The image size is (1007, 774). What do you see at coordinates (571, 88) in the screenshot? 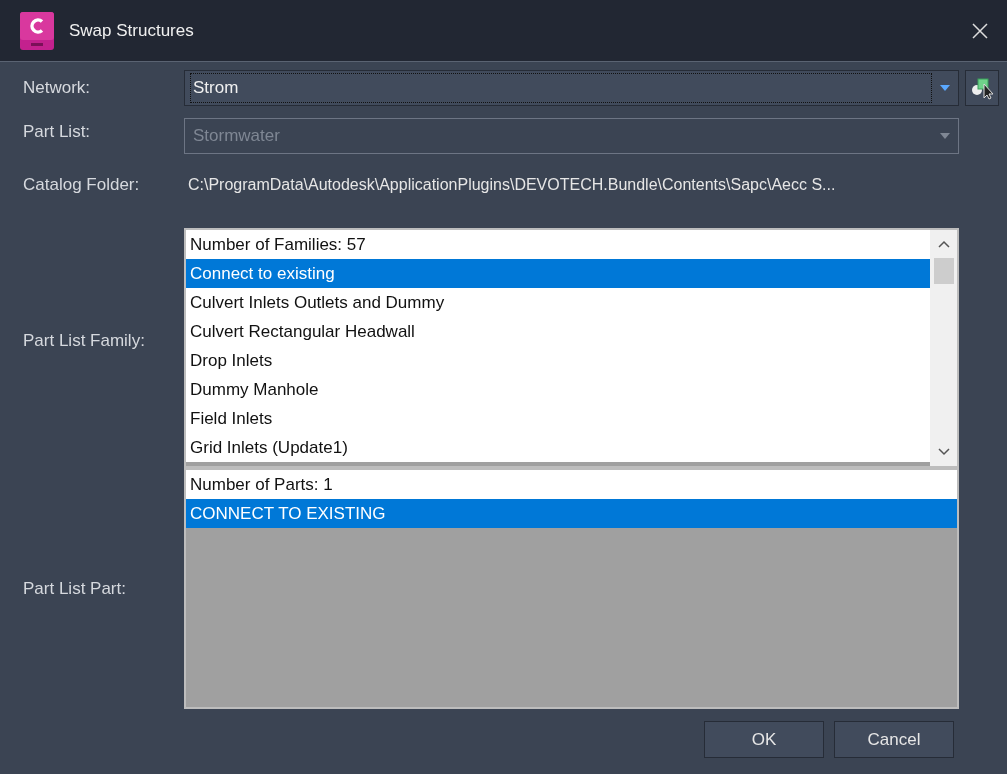
I see `network-dropdown: Strom` at bounding box center [571, 88].